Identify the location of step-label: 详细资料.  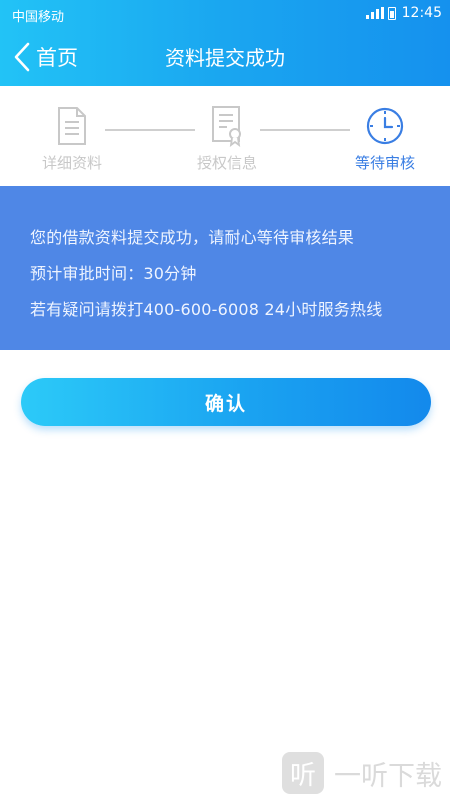
(71, 163).